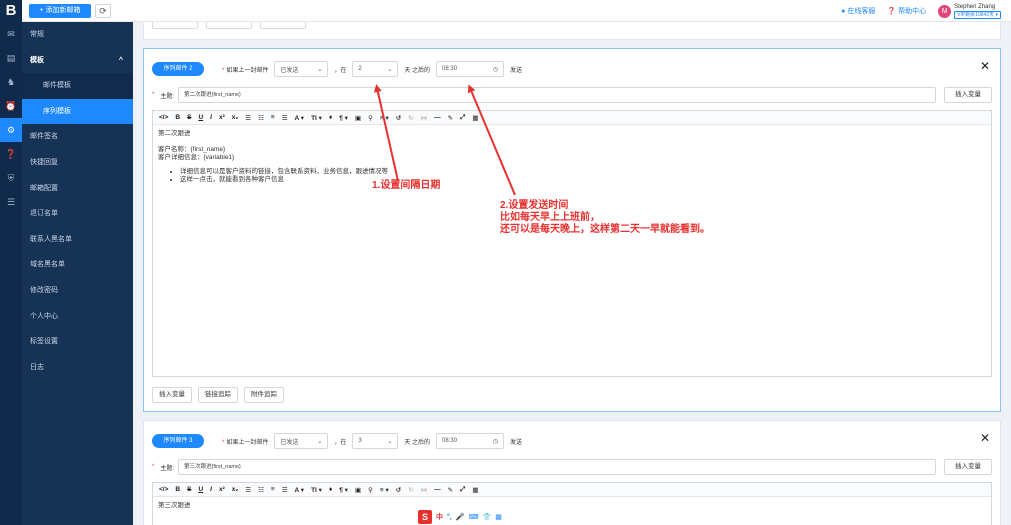  Describe the element at coordinates (572, 506) in the screenshot. I see `editor-body: 第三次跟进` at that location.